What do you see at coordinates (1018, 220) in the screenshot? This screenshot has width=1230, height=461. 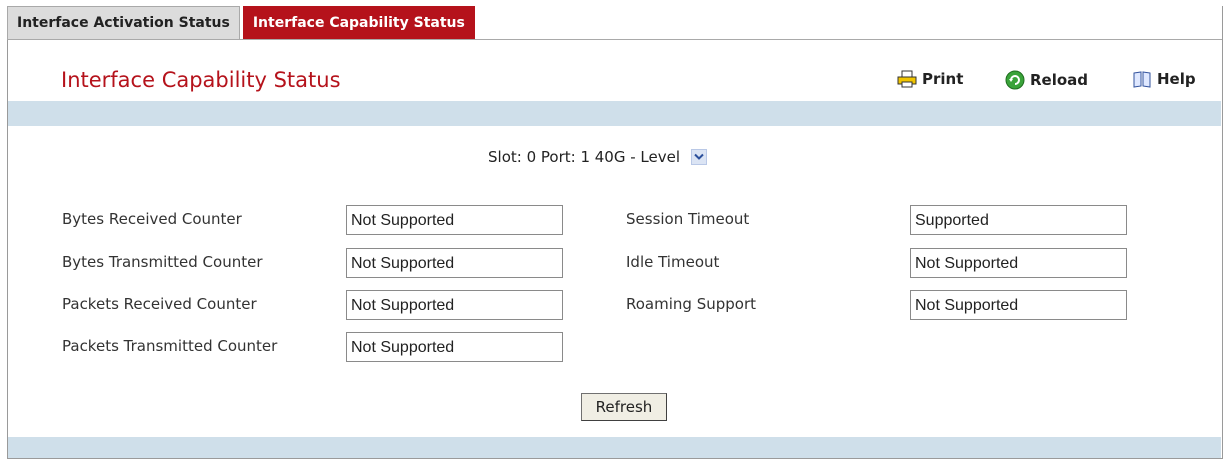 I see `session-timeout-field: Supported` at bounding box center [1018, 220].